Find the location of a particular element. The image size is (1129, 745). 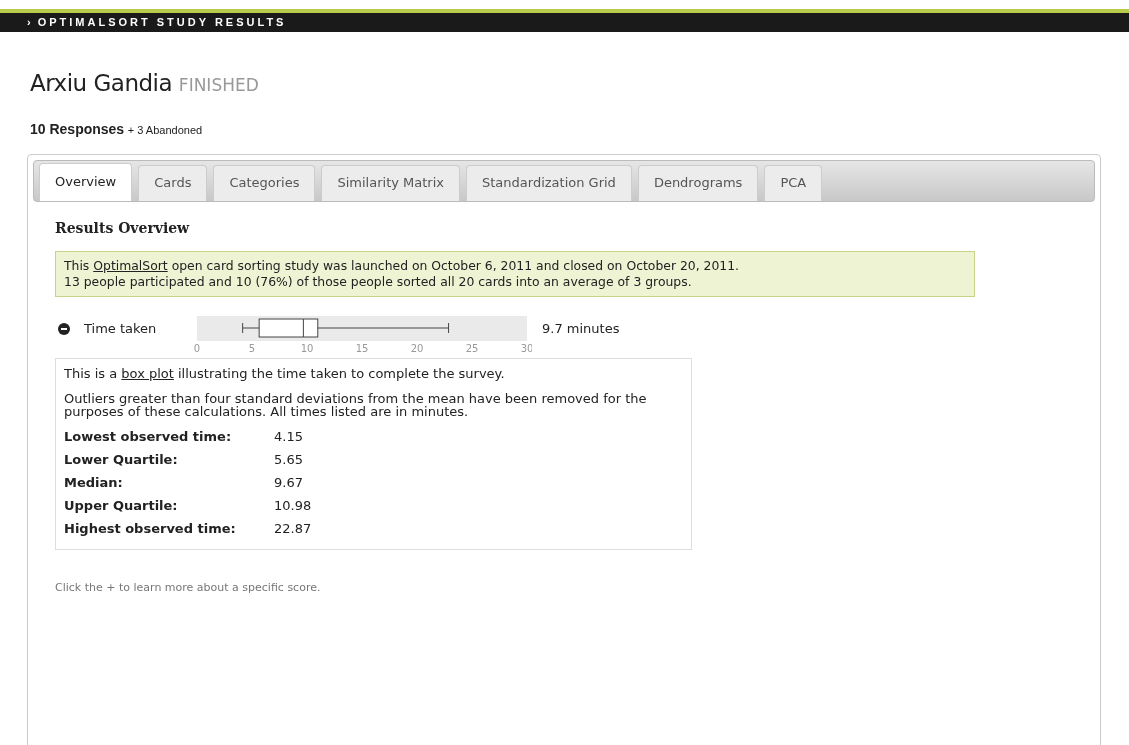

stat-label: Median: is located at coordinates (94, 482).